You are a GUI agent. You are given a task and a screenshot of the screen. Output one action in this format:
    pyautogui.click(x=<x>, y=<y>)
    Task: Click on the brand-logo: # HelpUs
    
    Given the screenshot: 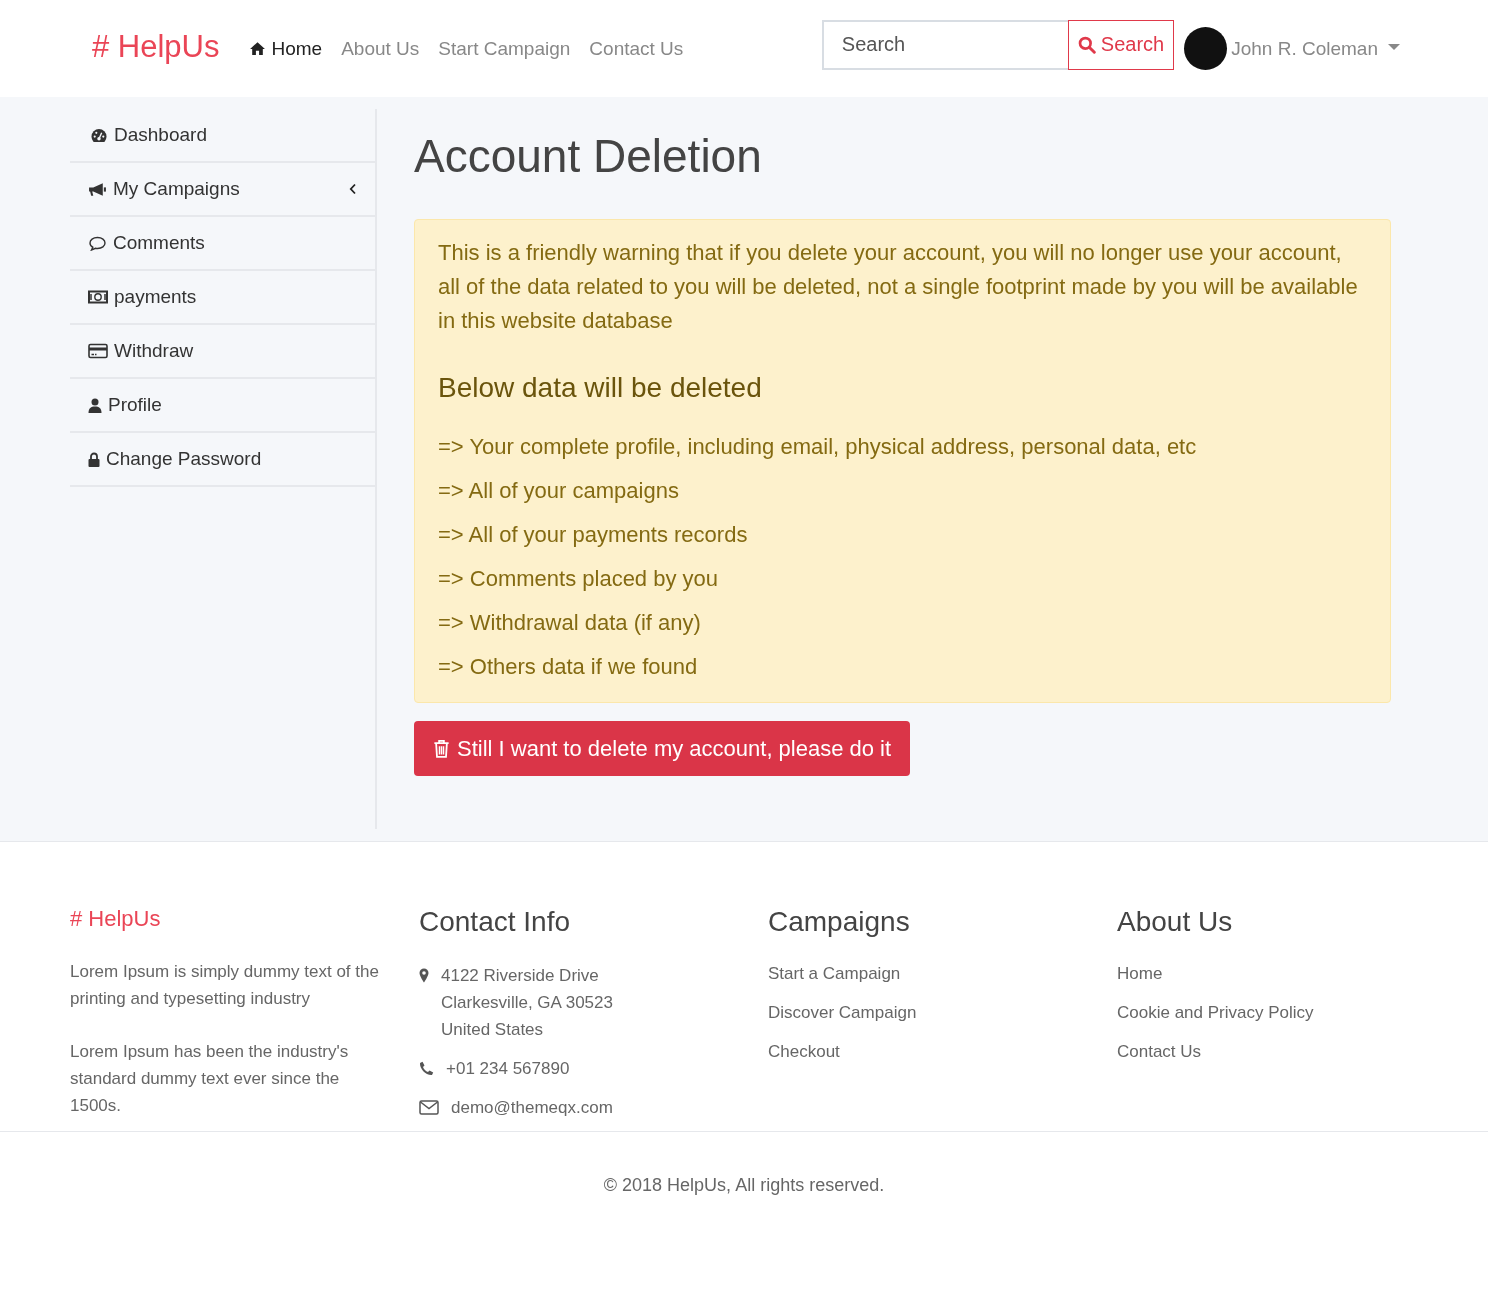 What is the action you would take?
    pyautogui.click(x=156, y=47)
    